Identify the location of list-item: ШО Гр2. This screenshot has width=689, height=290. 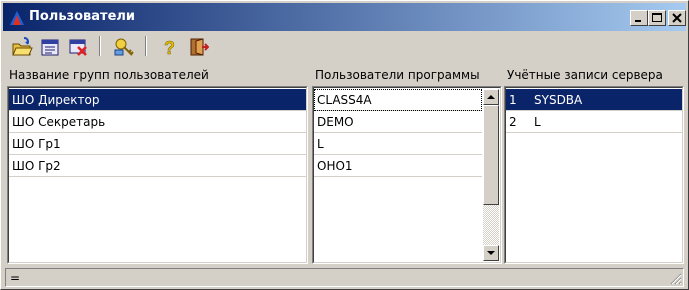
(157, 166).